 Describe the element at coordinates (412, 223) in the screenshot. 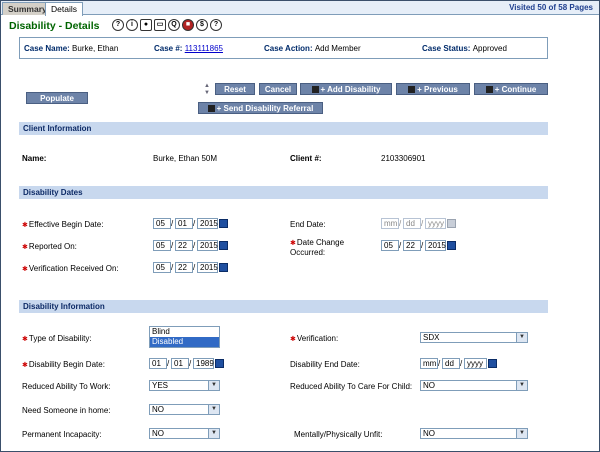

I see `end-day-input: dd` at that location.